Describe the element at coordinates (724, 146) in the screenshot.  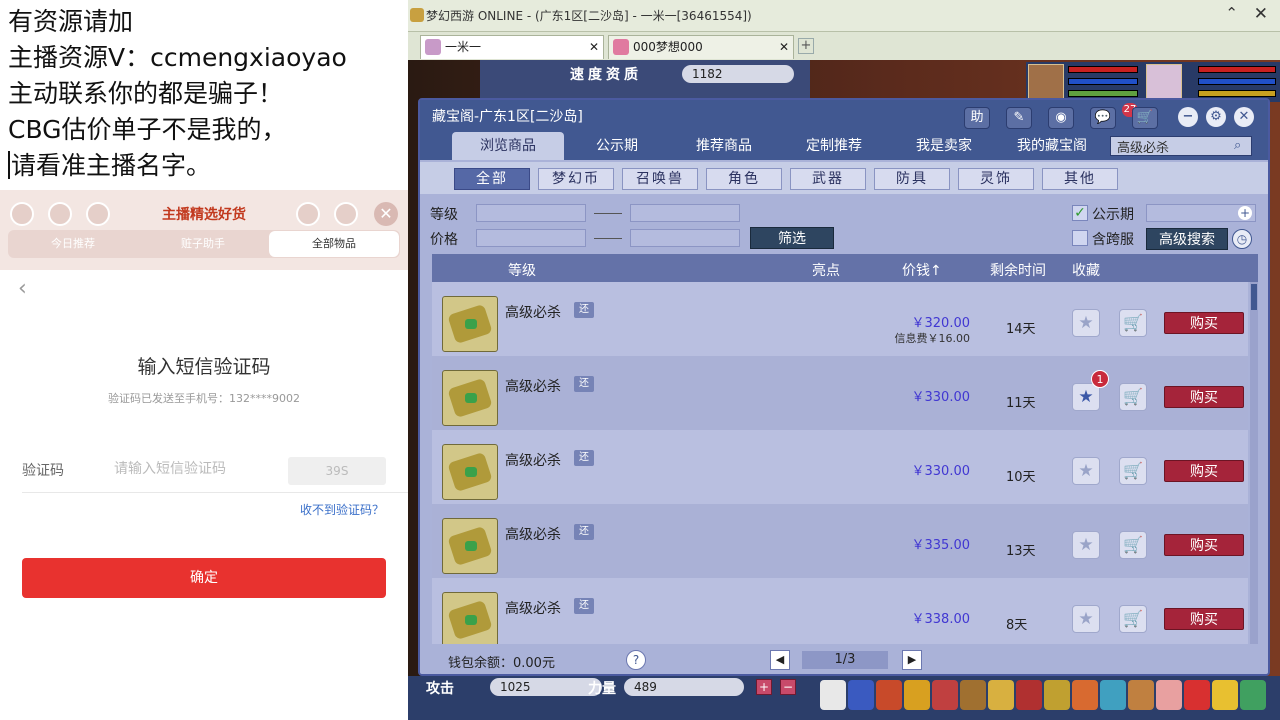
I see `nav-tab-recommended: 推荐商品` at that location.